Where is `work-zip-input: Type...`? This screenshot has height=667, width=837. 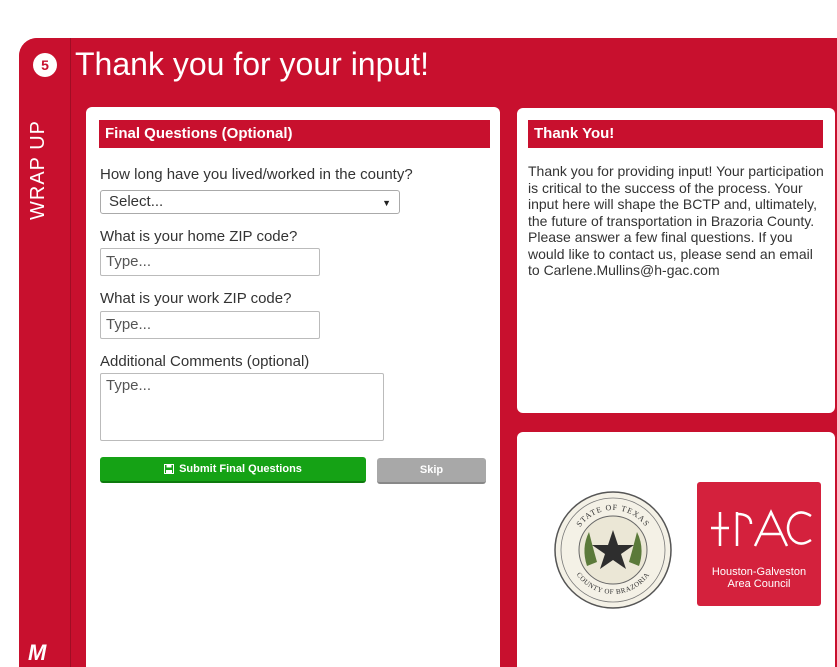
work-zip-input: Type... is located at coordinates (210, 325).